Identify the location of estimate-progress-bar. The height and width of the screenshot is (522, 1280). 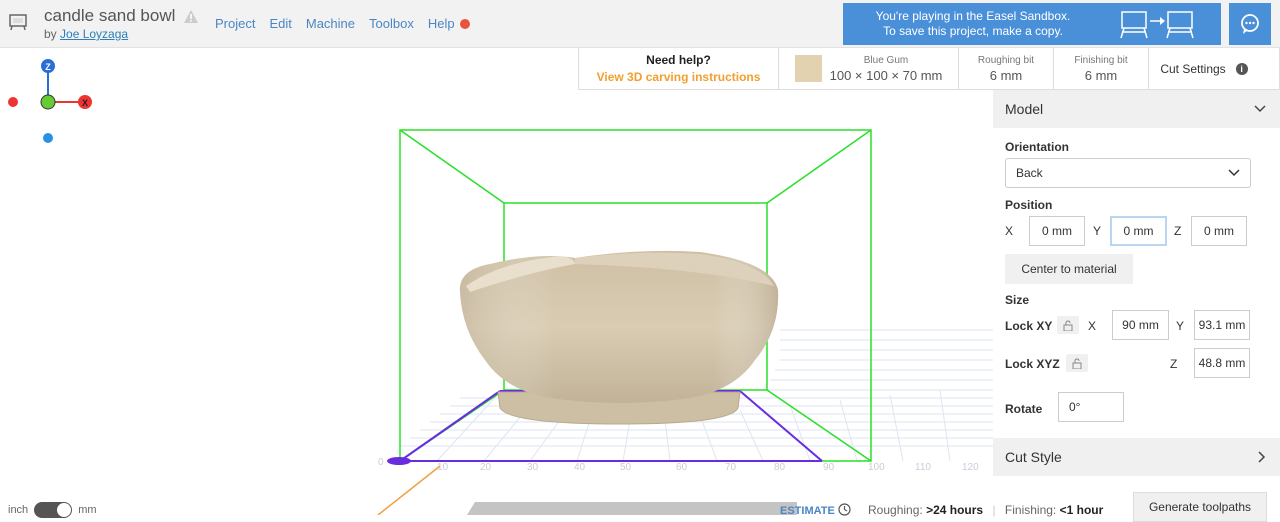
(632, 508).